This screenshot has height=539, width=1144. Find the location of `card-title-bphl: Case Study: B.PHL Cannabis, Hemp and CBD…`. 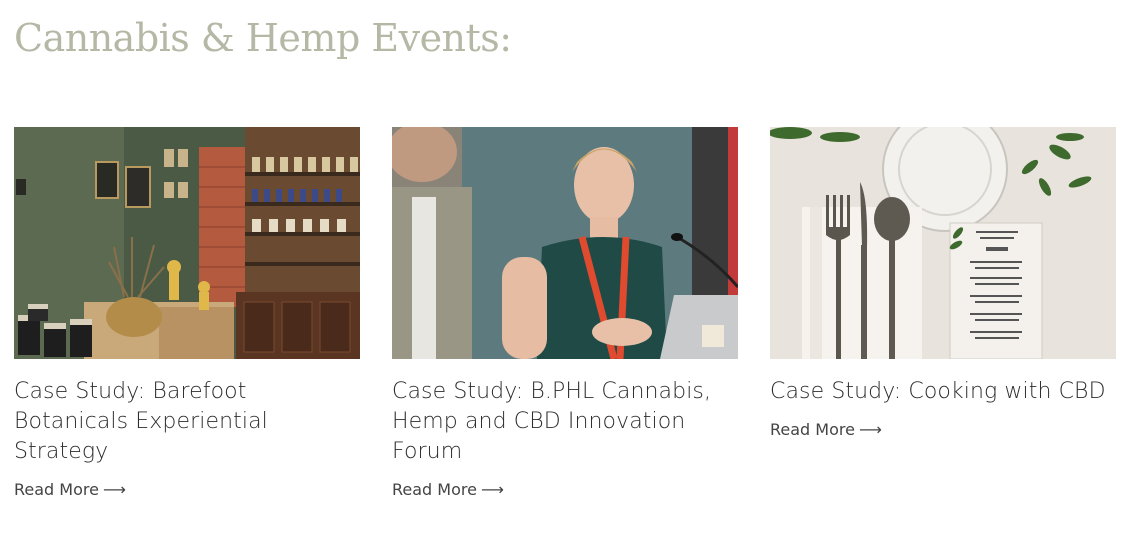

card-title-bphl: Case Study: B.PHL Cannabis, Hemp and CBD… is located at coordinates (565, 422).